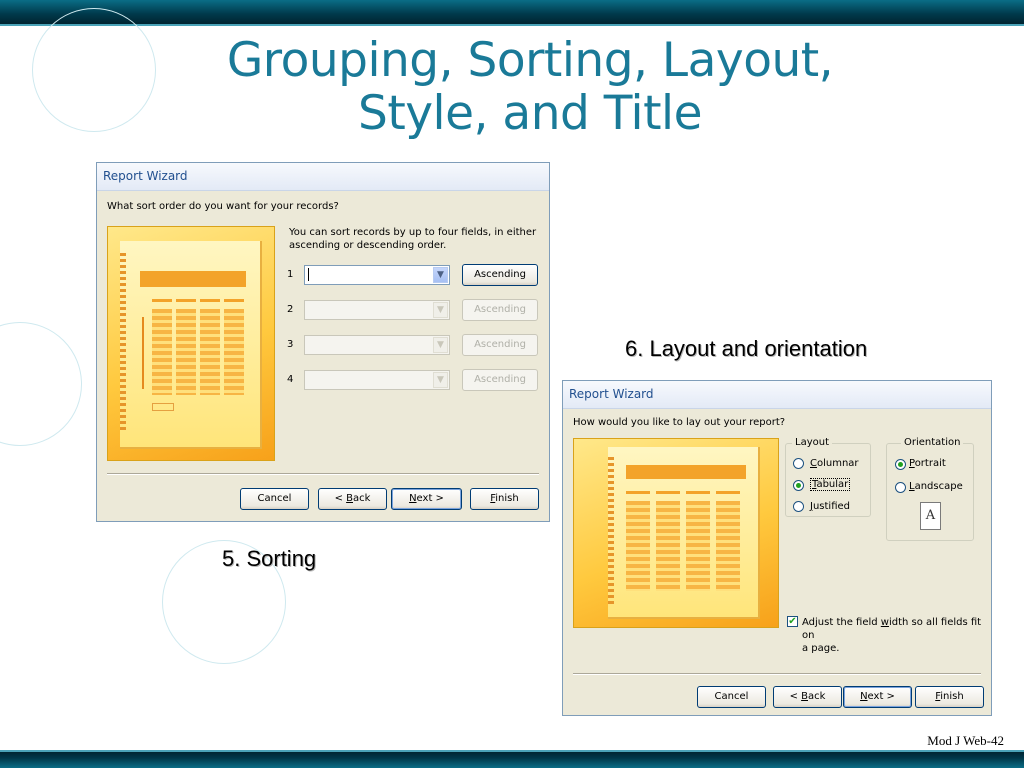  What do you see at coordinates (290, 344) in the screenshot?
I see `sort-row-number: 3` at bounding box center [290, 344].